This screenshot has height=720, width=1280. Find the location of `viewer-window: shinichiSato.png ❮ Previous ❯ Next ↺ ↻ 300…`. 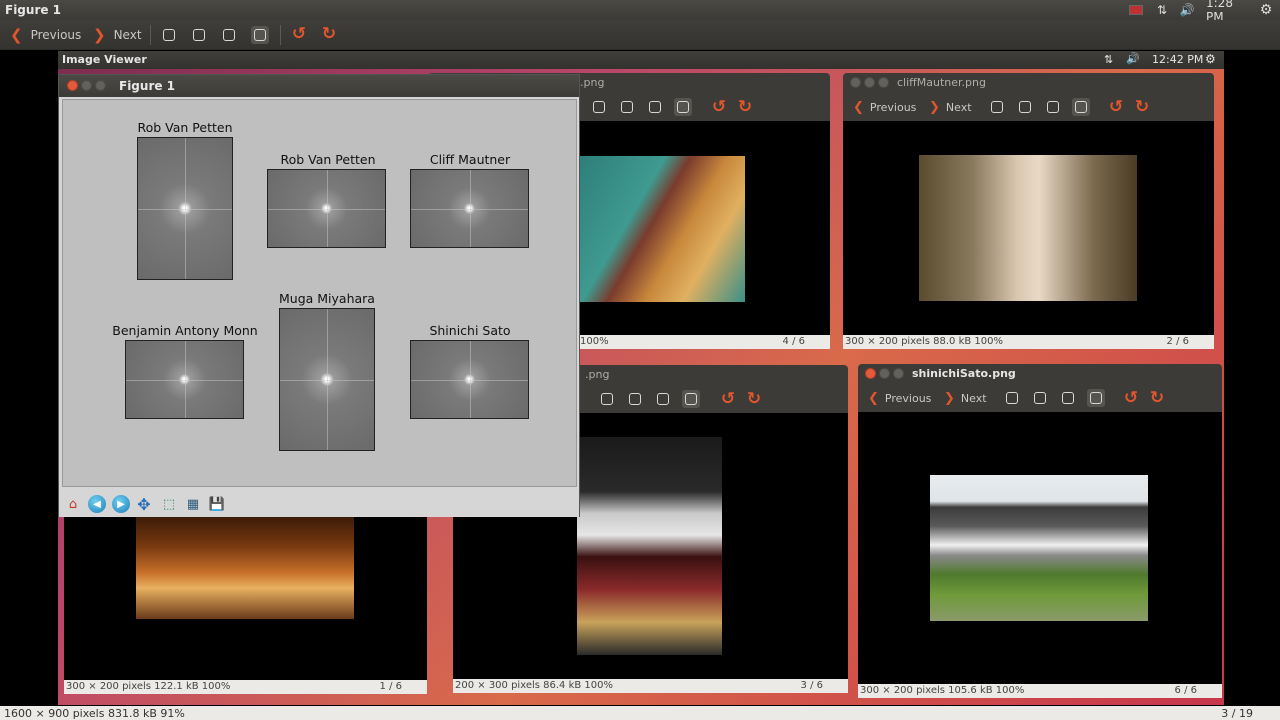

viewer-window: shinichiSato.png ❮ Previous ❯ Next ↺ ↻ 300… is located at coordinates (1040, 531).